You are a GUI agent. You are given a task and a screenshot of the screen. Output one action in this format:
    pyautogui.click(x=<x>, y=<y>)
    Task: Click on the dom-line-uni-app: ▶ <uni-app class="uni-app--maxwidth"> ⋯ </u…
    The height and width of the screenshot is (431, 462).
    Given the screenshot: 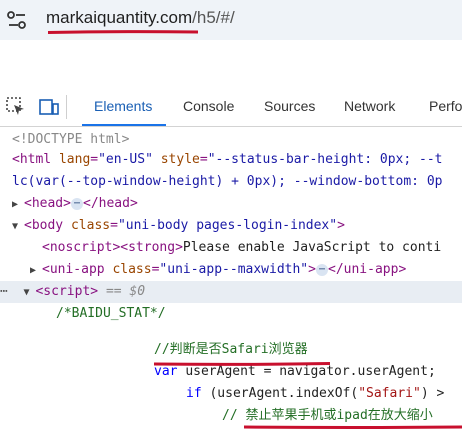 What is the action you would take?
    pyautogui.click(x=218, y=270)
    